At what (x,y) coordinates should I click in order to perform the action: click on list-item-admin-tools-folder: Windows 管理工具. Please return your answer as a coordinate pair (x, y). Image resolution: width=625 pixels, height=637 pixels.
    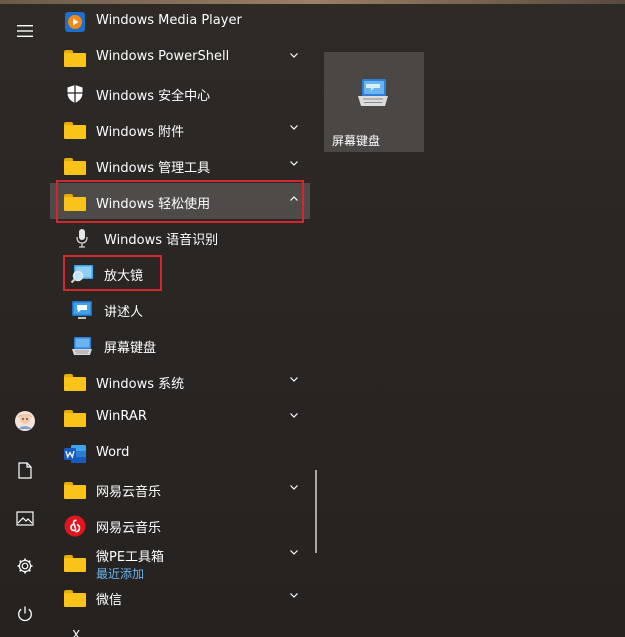
    Looking at the image, I should click on (180, 165).